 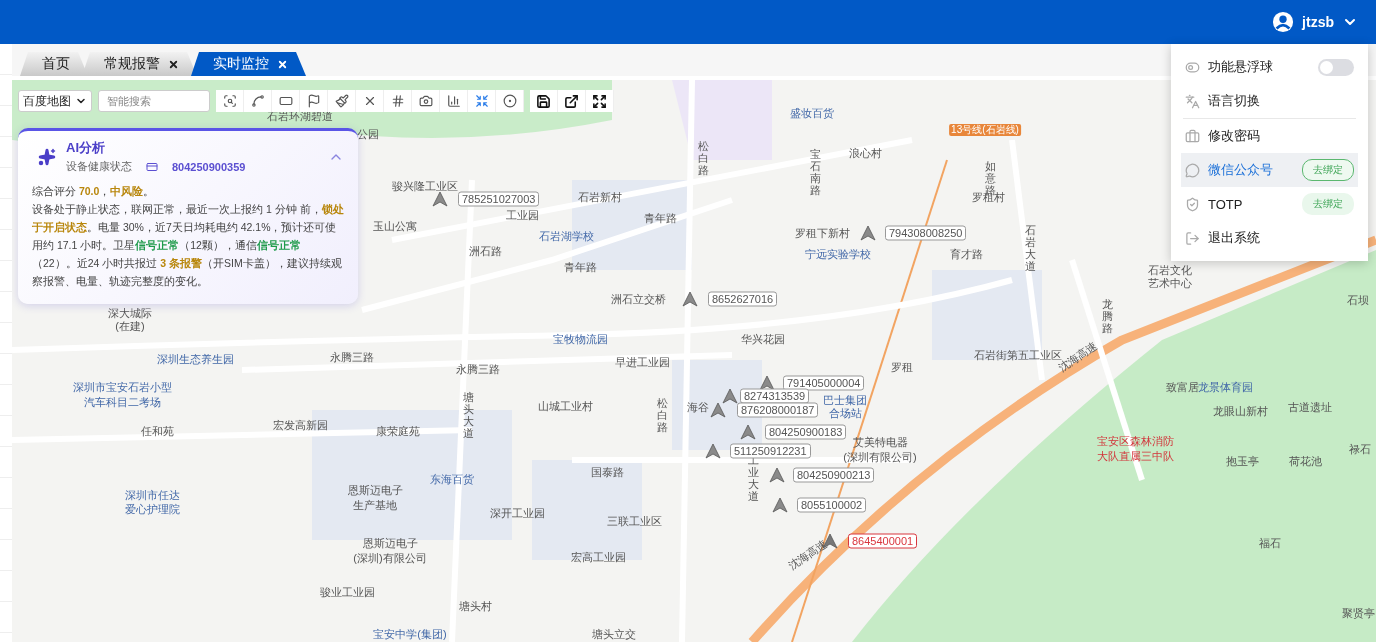 I want to click on road-label: 塘头大道, so click(x=468, y=415).